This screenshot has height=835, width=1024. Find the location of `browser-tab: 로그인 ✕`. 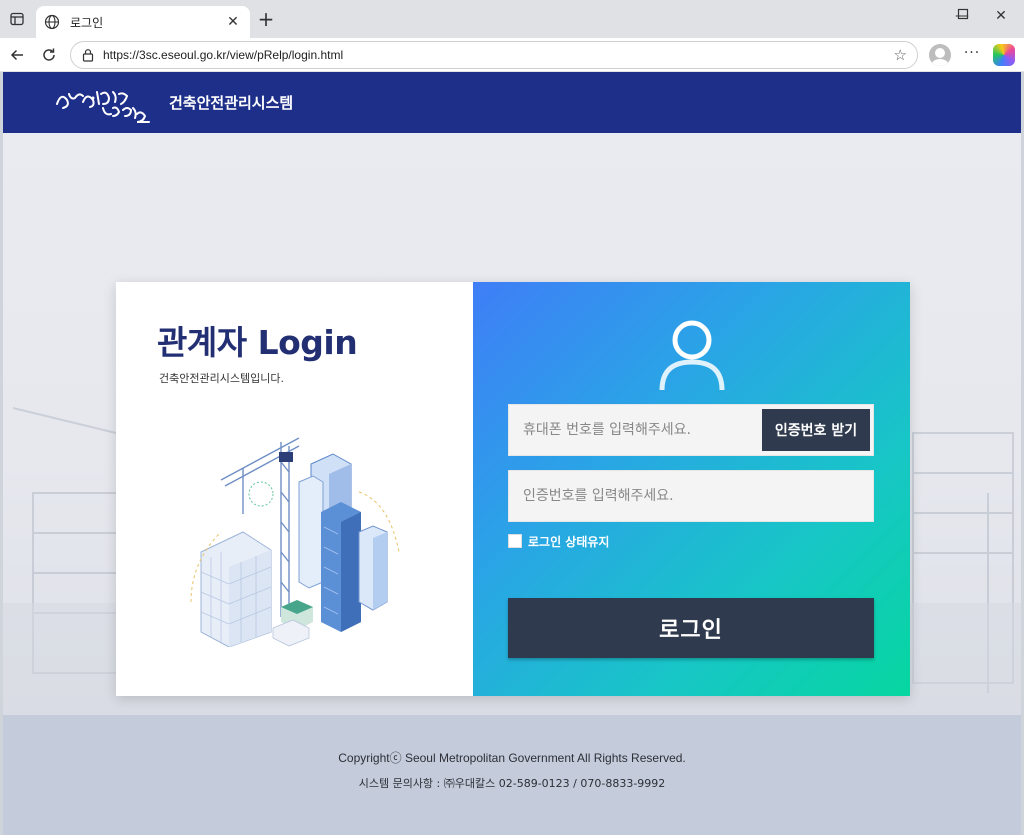

browser-tab: 로그인 ✕ is located at coordinates (143, 22).